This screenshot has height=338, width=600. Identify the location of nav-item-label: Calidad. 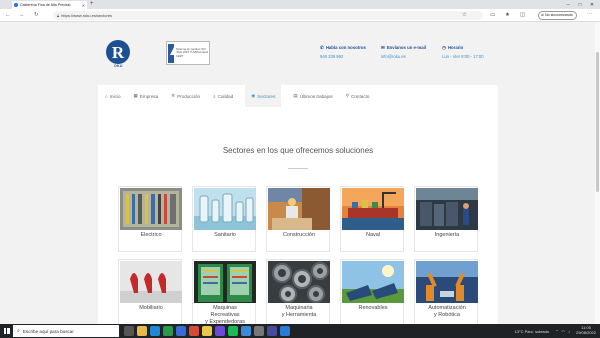
(225, 96).